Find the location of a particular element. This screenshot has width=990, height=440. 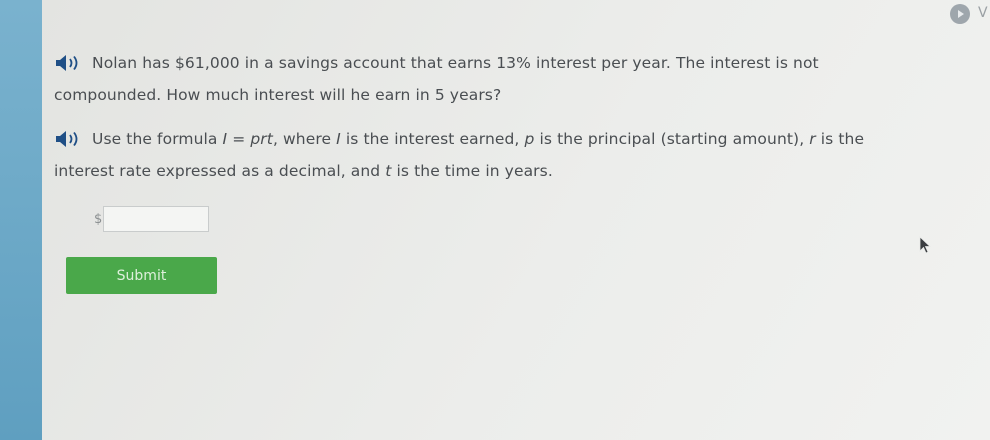

var-p: p is located at coordinates (529, 139).